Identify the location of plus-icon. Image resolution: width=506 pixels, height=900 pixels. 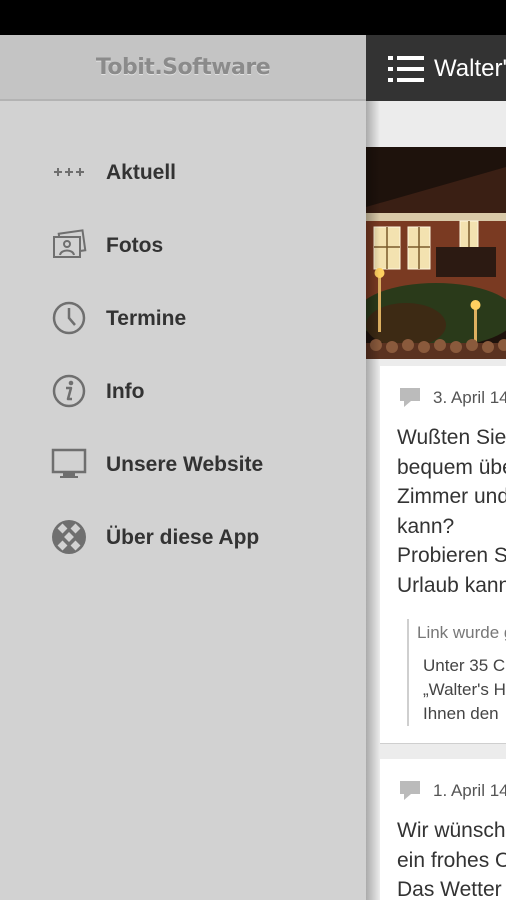
(69, 172).